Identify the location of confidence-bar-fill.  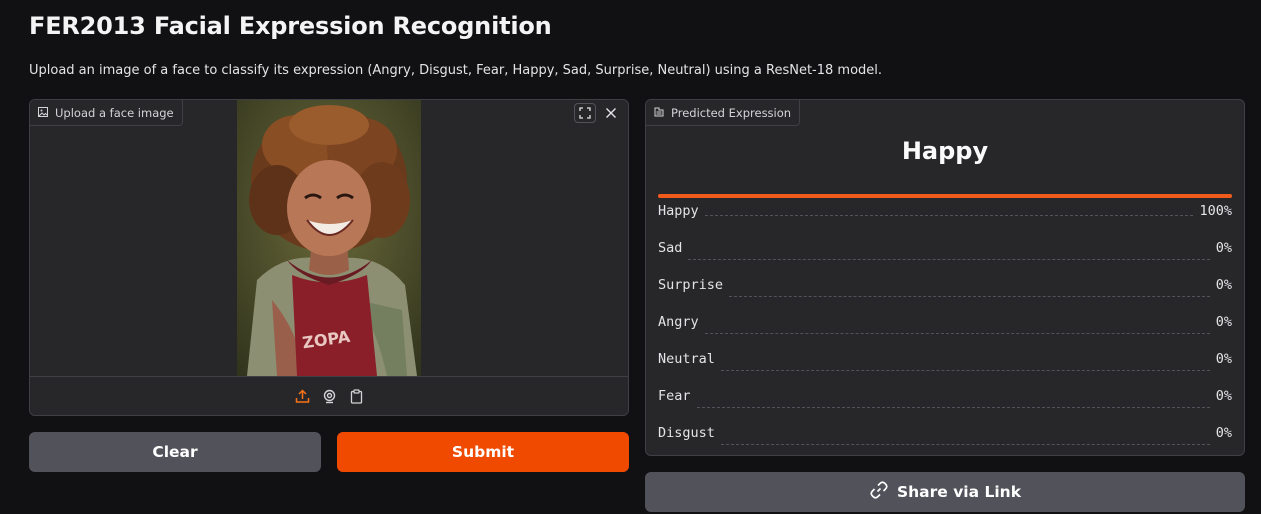
(945, 196).